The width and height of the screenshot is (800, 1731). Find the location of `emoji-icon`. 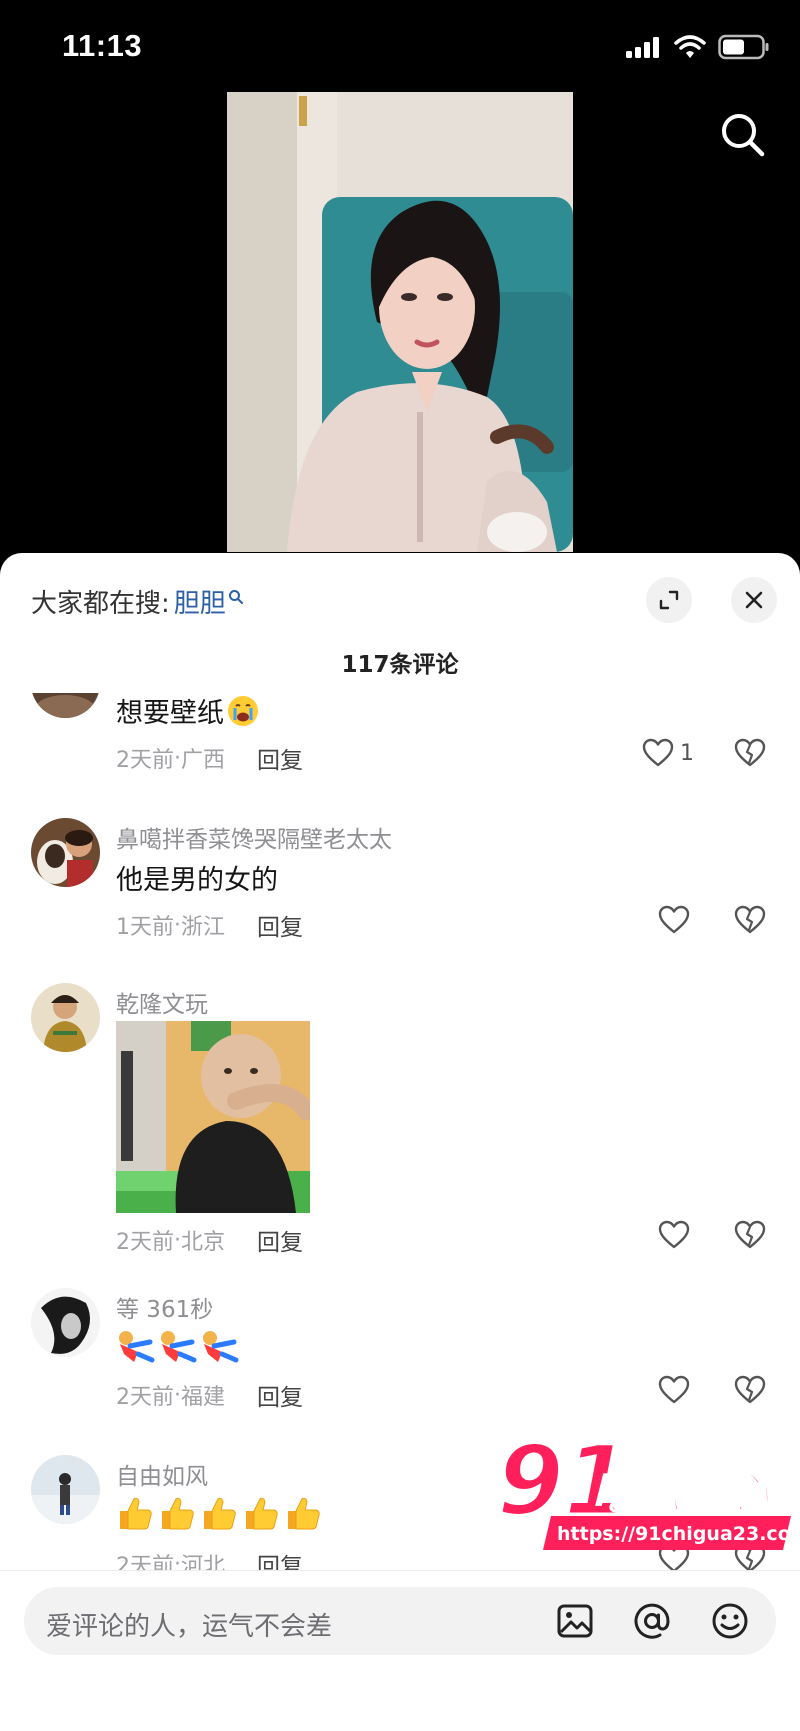

emoji-icon is located at coordinates (730, 1621).